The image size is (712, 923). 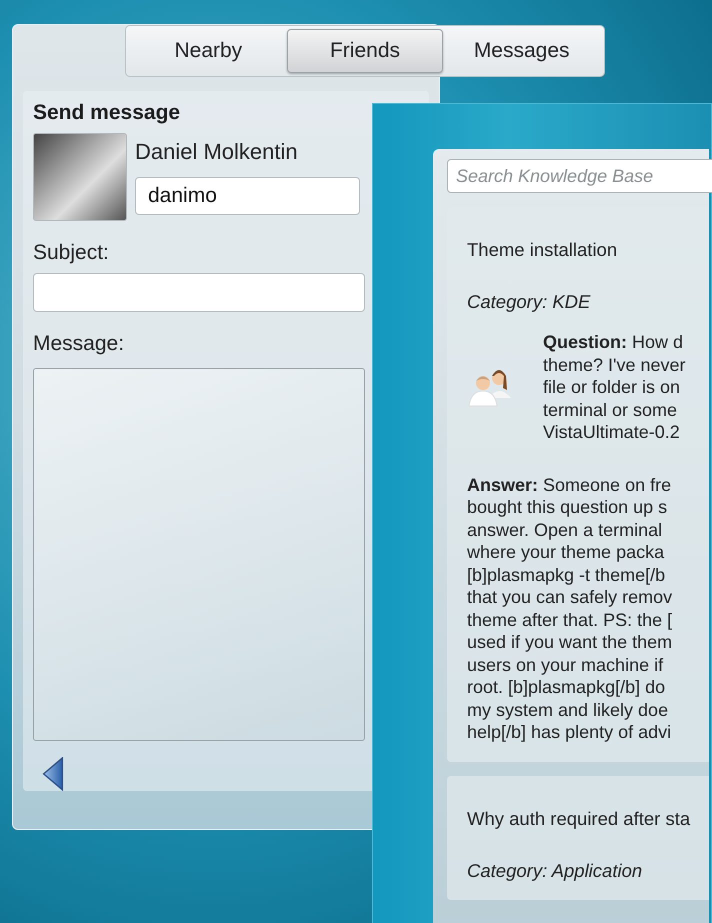 What do you see at coordinates (78, 344) in the screenshot?
I see `message-label: Message:` at bounding box center [78, 344].